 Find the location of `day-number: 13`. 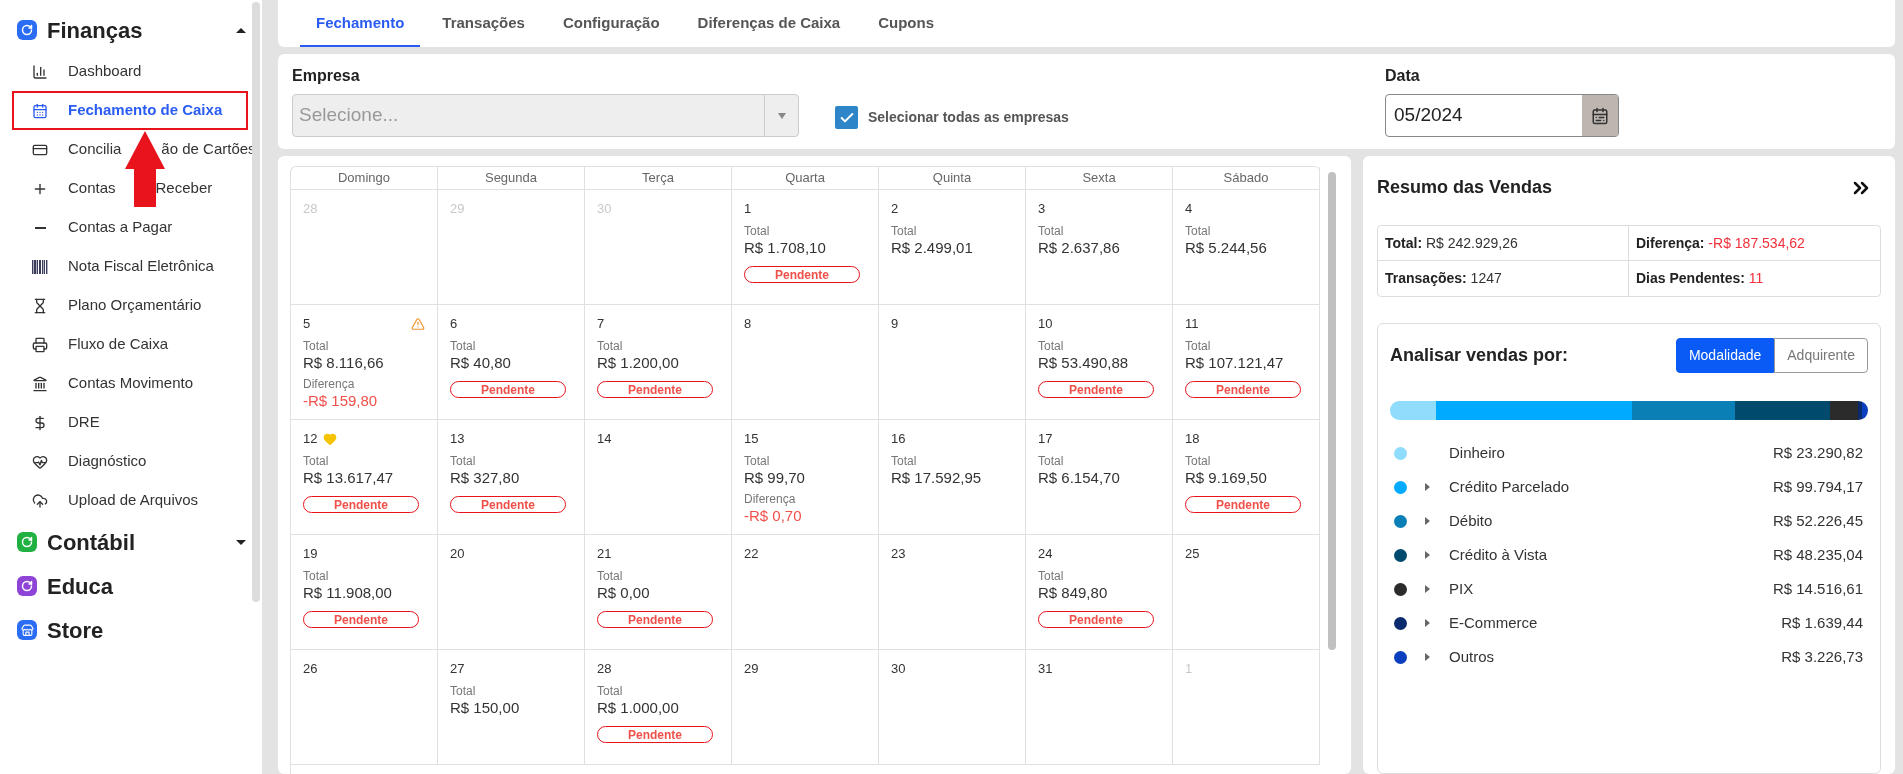

day-number: 13 is located at coordinates (457, 439).